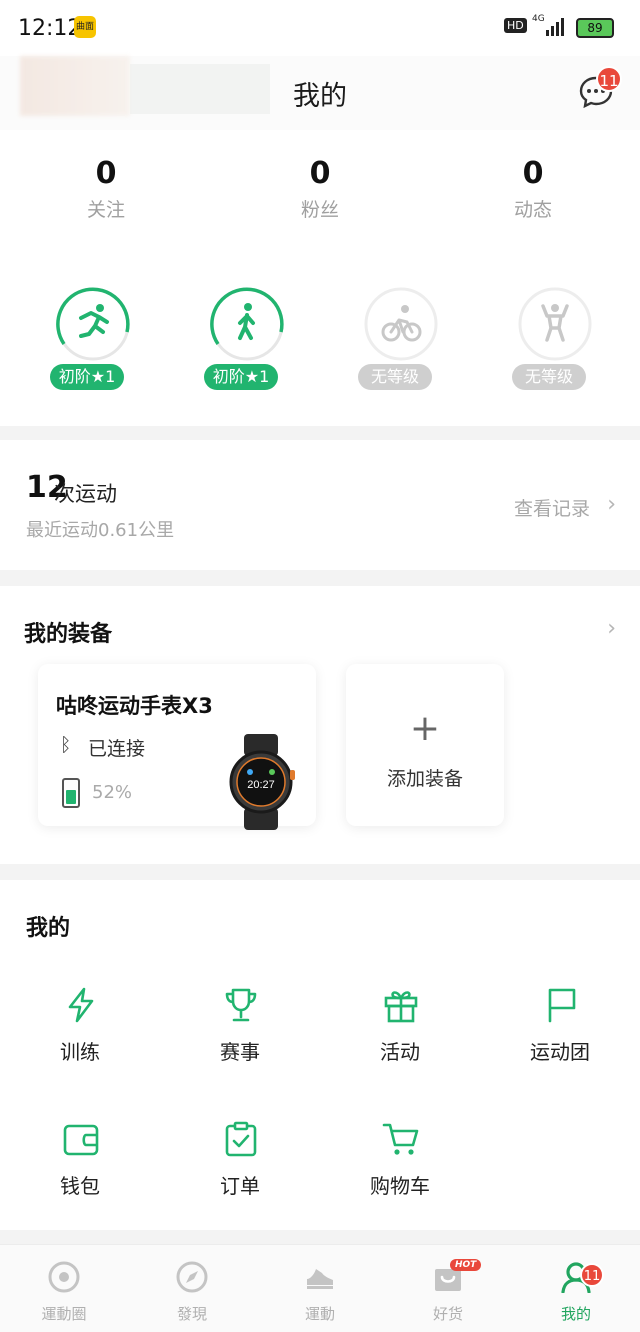  Describe the element at coordinates (319, 1314) in the screenshot. I see `tab-label: 運動` at that location.